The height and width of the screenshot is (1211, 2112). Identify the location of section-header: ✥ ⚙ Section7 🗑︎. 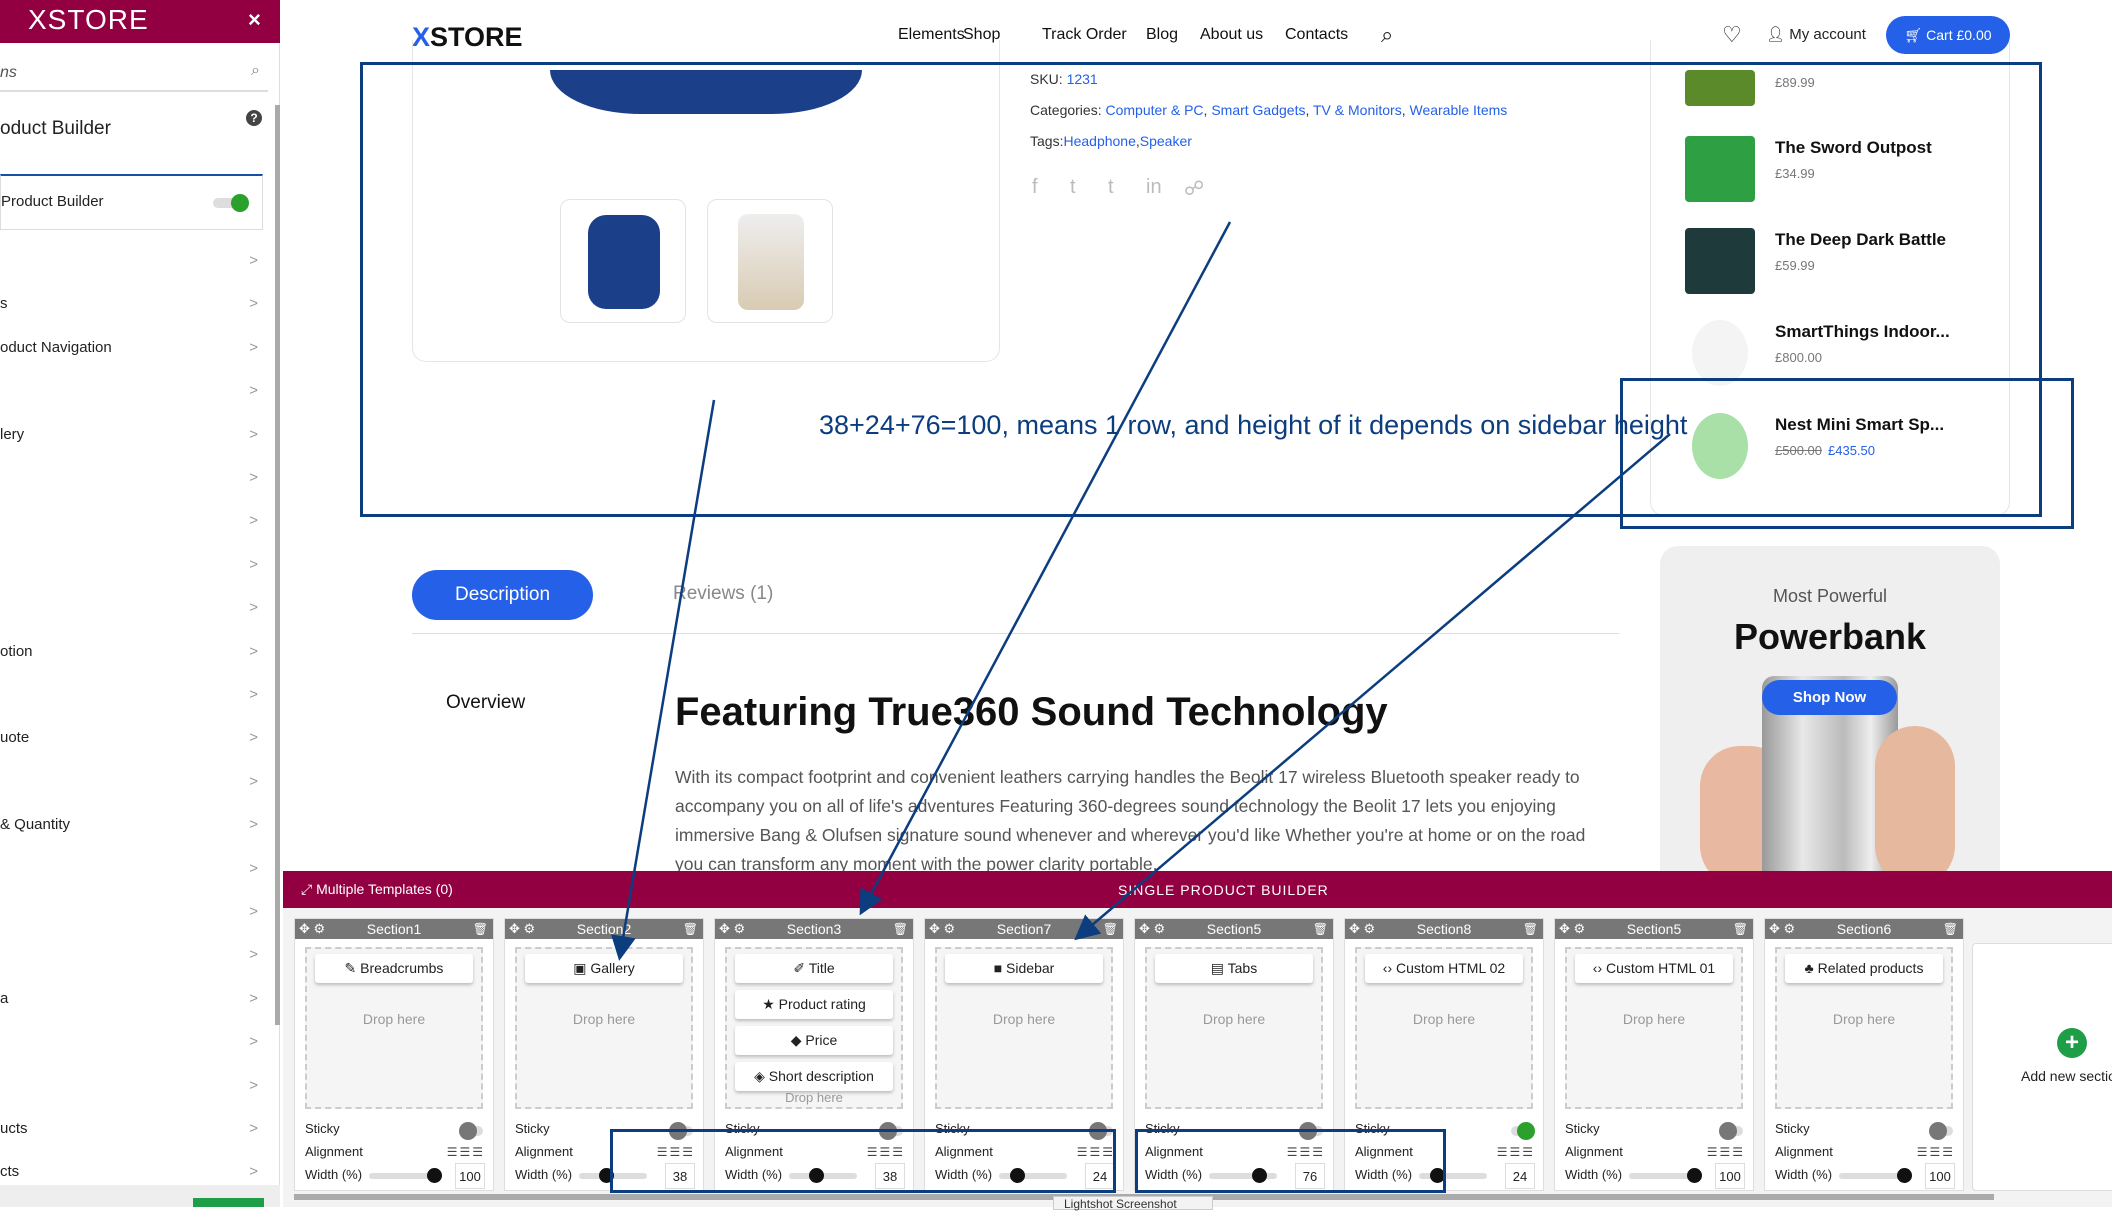
(1024, 929).